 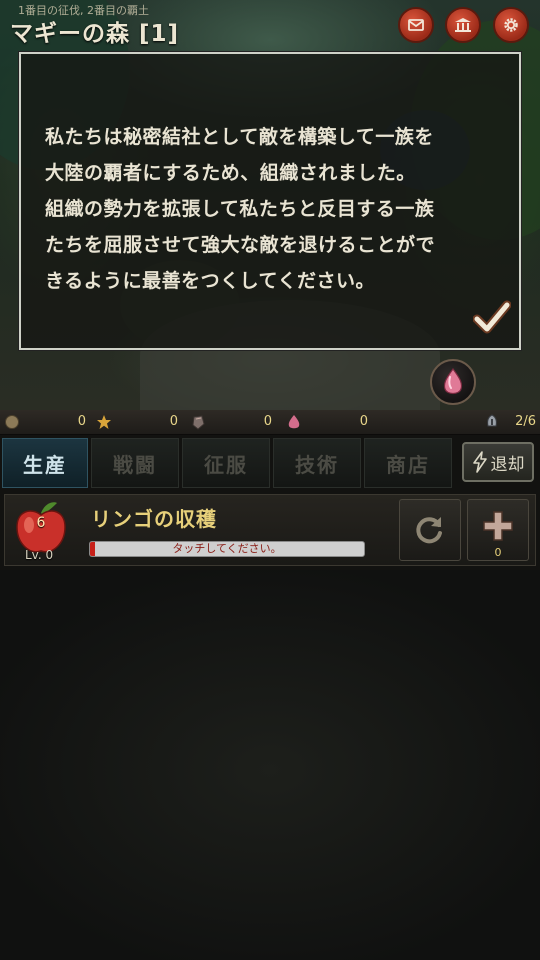 I want to click on lightning-icon, so click(x=479, y=462).